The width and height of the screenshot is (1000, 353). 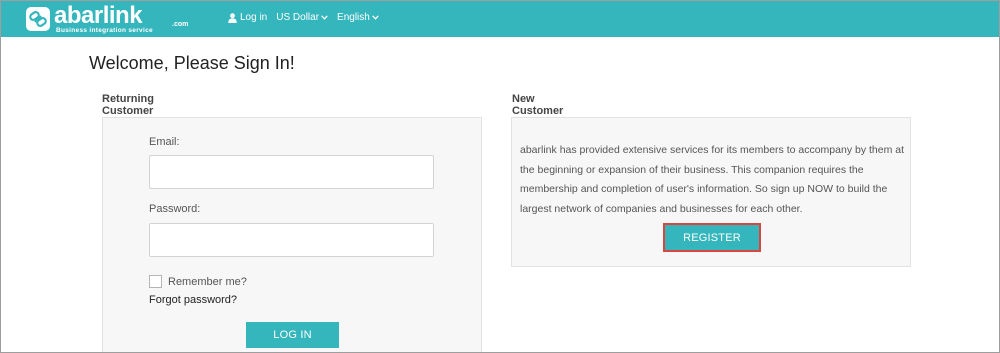 What do you see at coordinates (155, 281) in the screenshot?
I see `remember-me-checkbox` at bounding box center [155, 281].